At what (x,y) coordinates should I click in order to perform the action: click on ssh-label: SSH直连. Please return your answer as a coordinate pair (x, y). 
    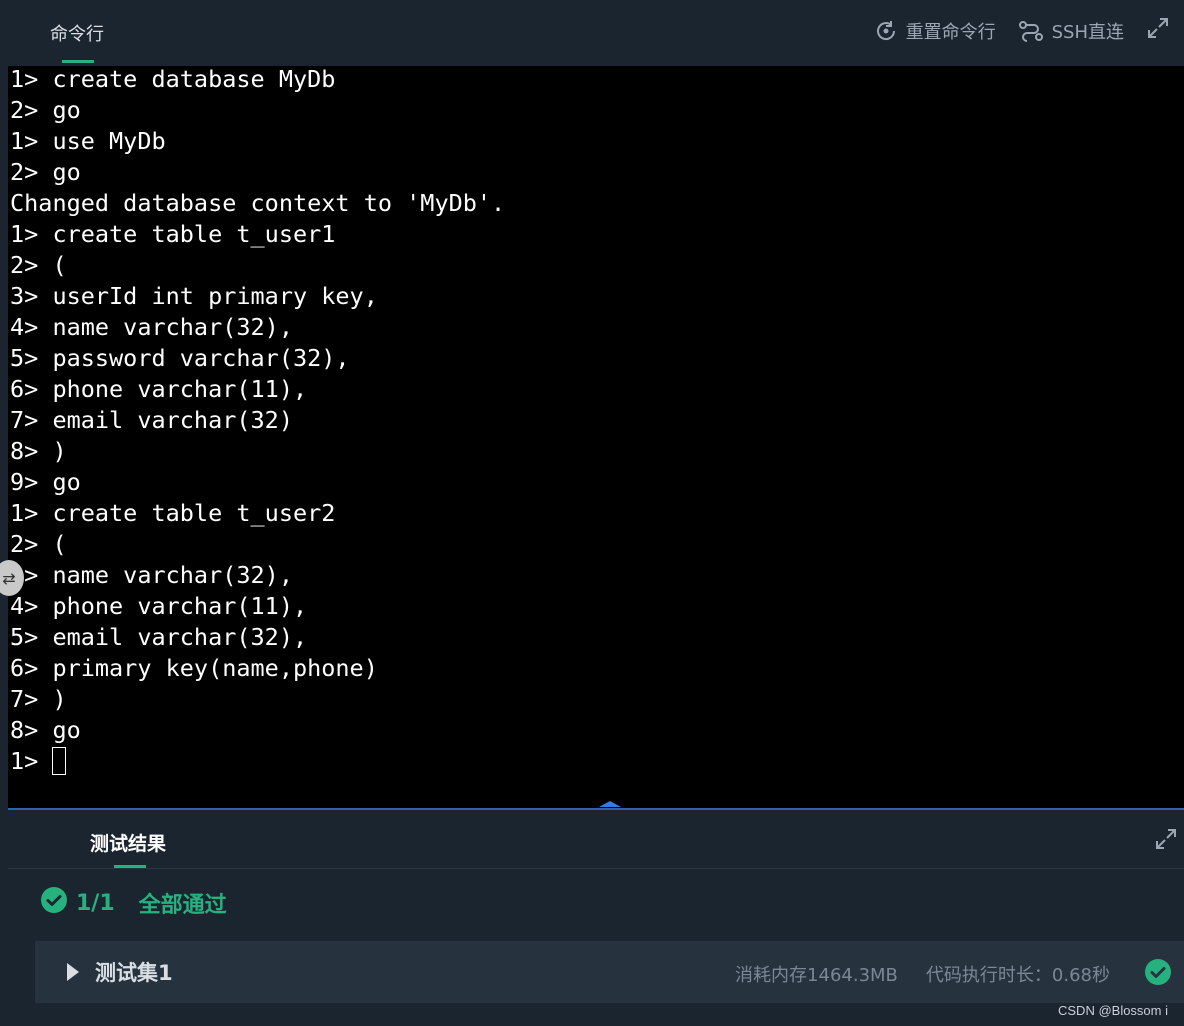
    Looking at the image, I should click on (1087, 32).